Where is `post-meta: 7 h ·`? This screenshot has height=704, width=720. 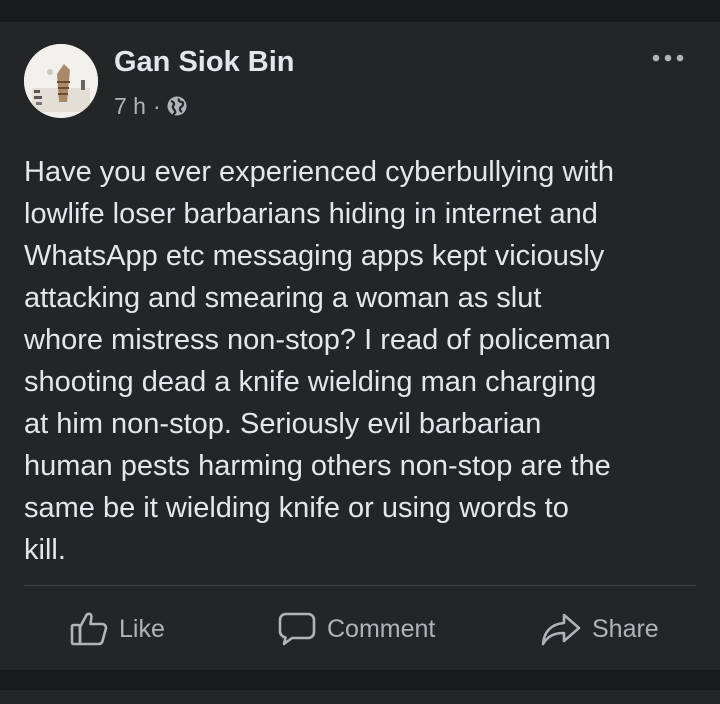
post-meta: 7 h · is located at coordinates (151, 106).